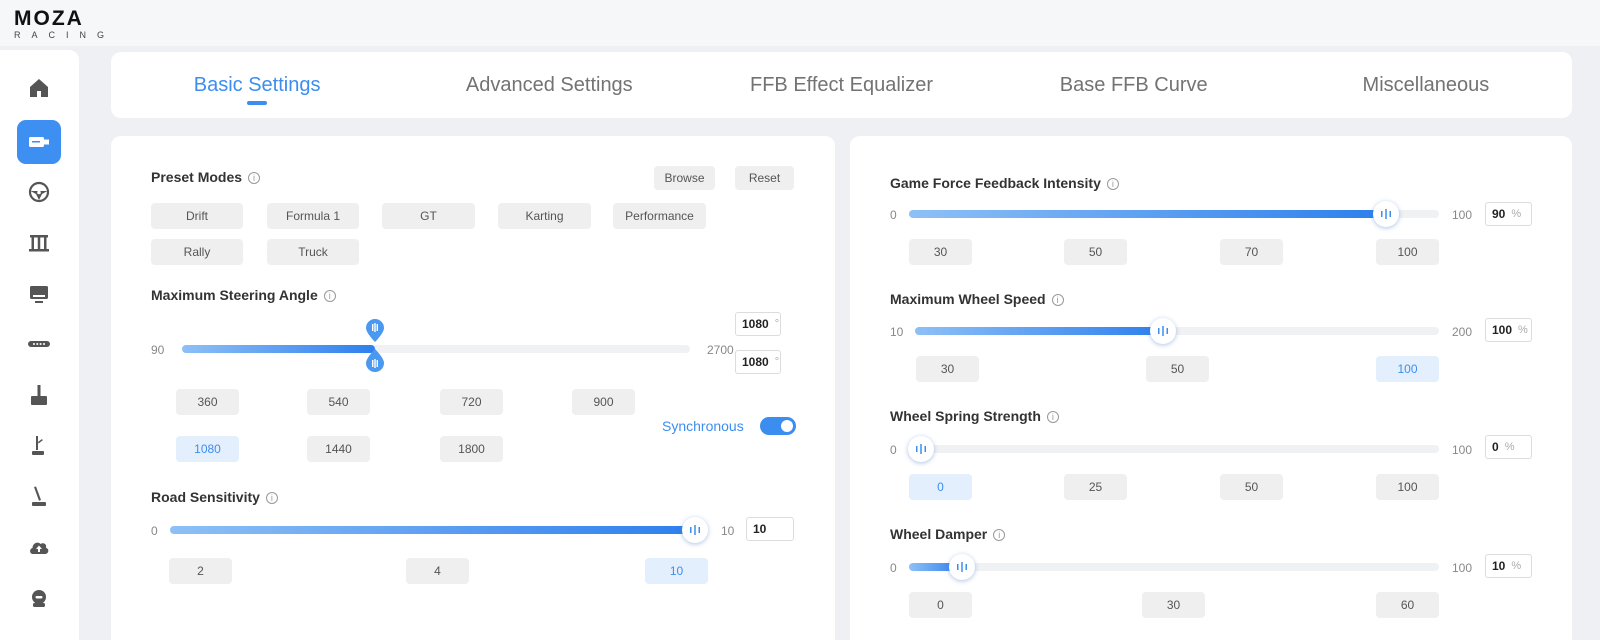 This screenshot has width=1600, height=640. I want to click on ffb-preset-30: 30, so click(940, 252).